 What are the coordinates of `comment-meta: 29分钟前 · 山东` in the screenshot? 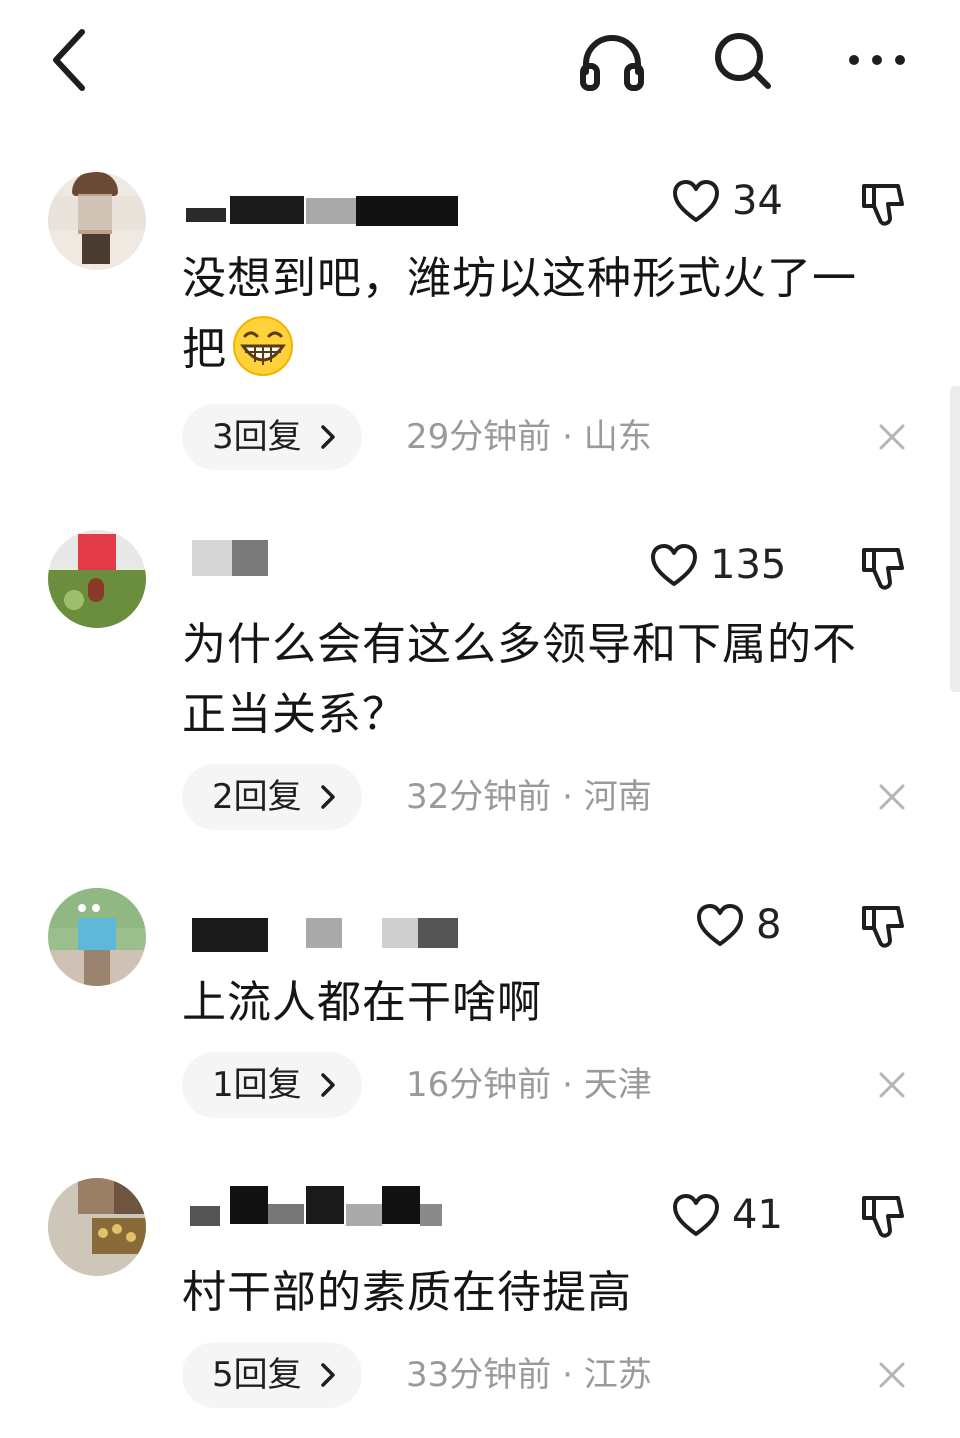 It's located at (529, 437).